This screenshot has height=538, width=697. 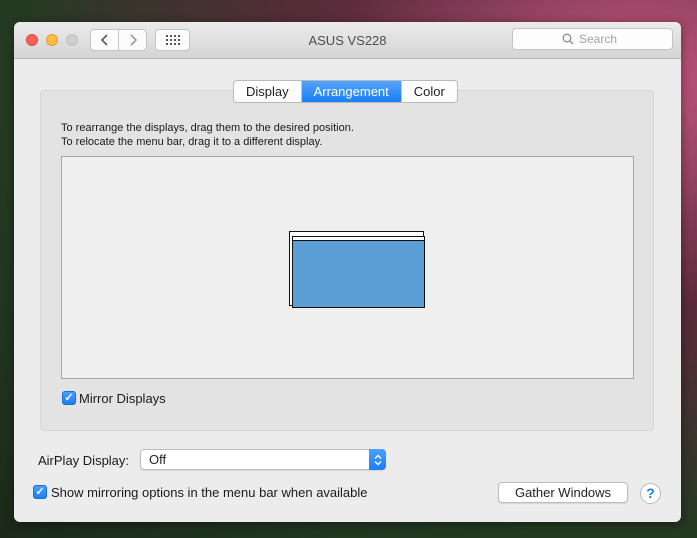 I want to click on show-mirroring-checkbox: ✓, so click(x=40, y=492).